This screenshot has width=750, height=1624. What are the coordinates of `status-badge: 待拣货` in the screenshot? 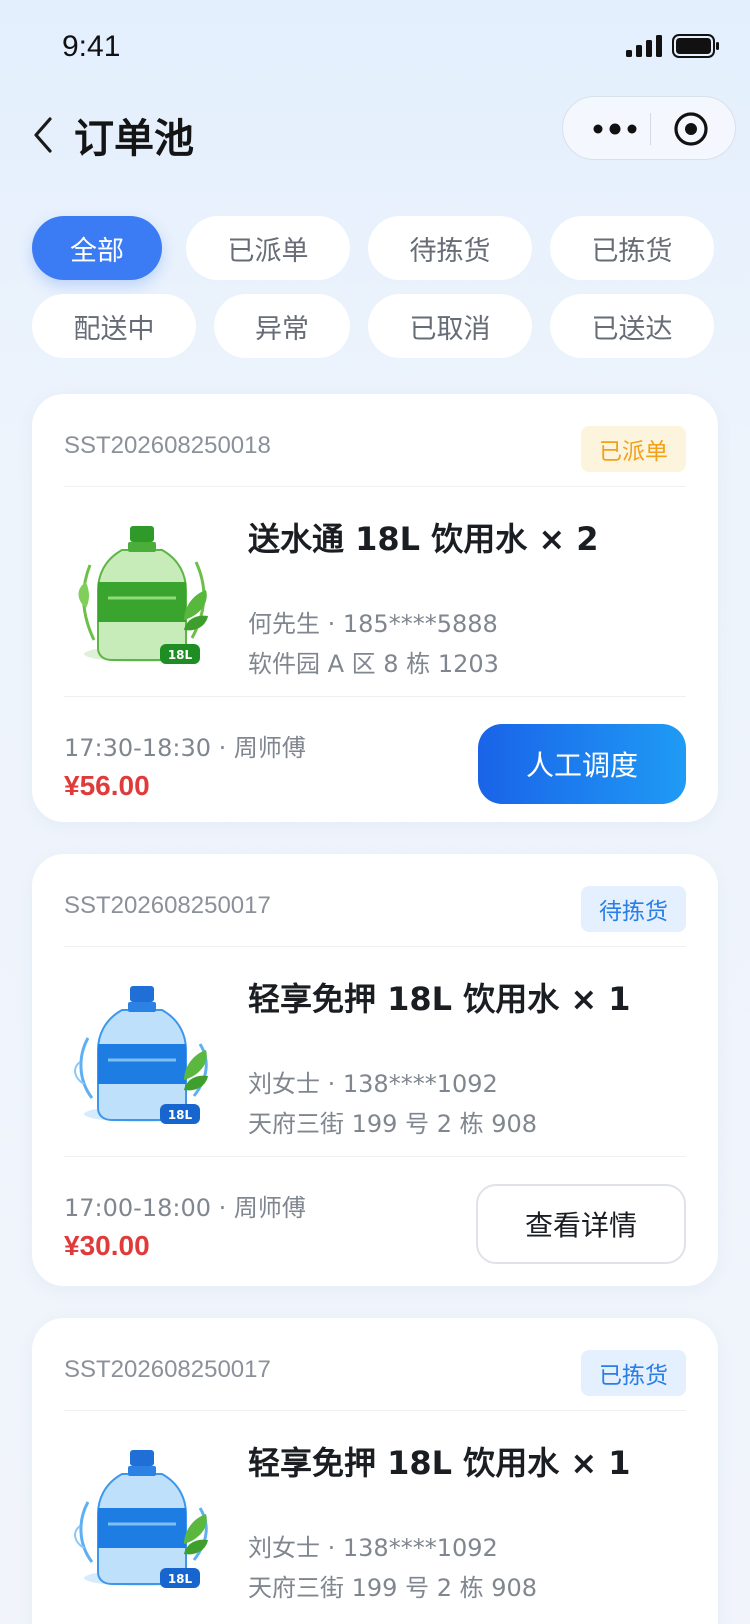 It's located at (633, 909).